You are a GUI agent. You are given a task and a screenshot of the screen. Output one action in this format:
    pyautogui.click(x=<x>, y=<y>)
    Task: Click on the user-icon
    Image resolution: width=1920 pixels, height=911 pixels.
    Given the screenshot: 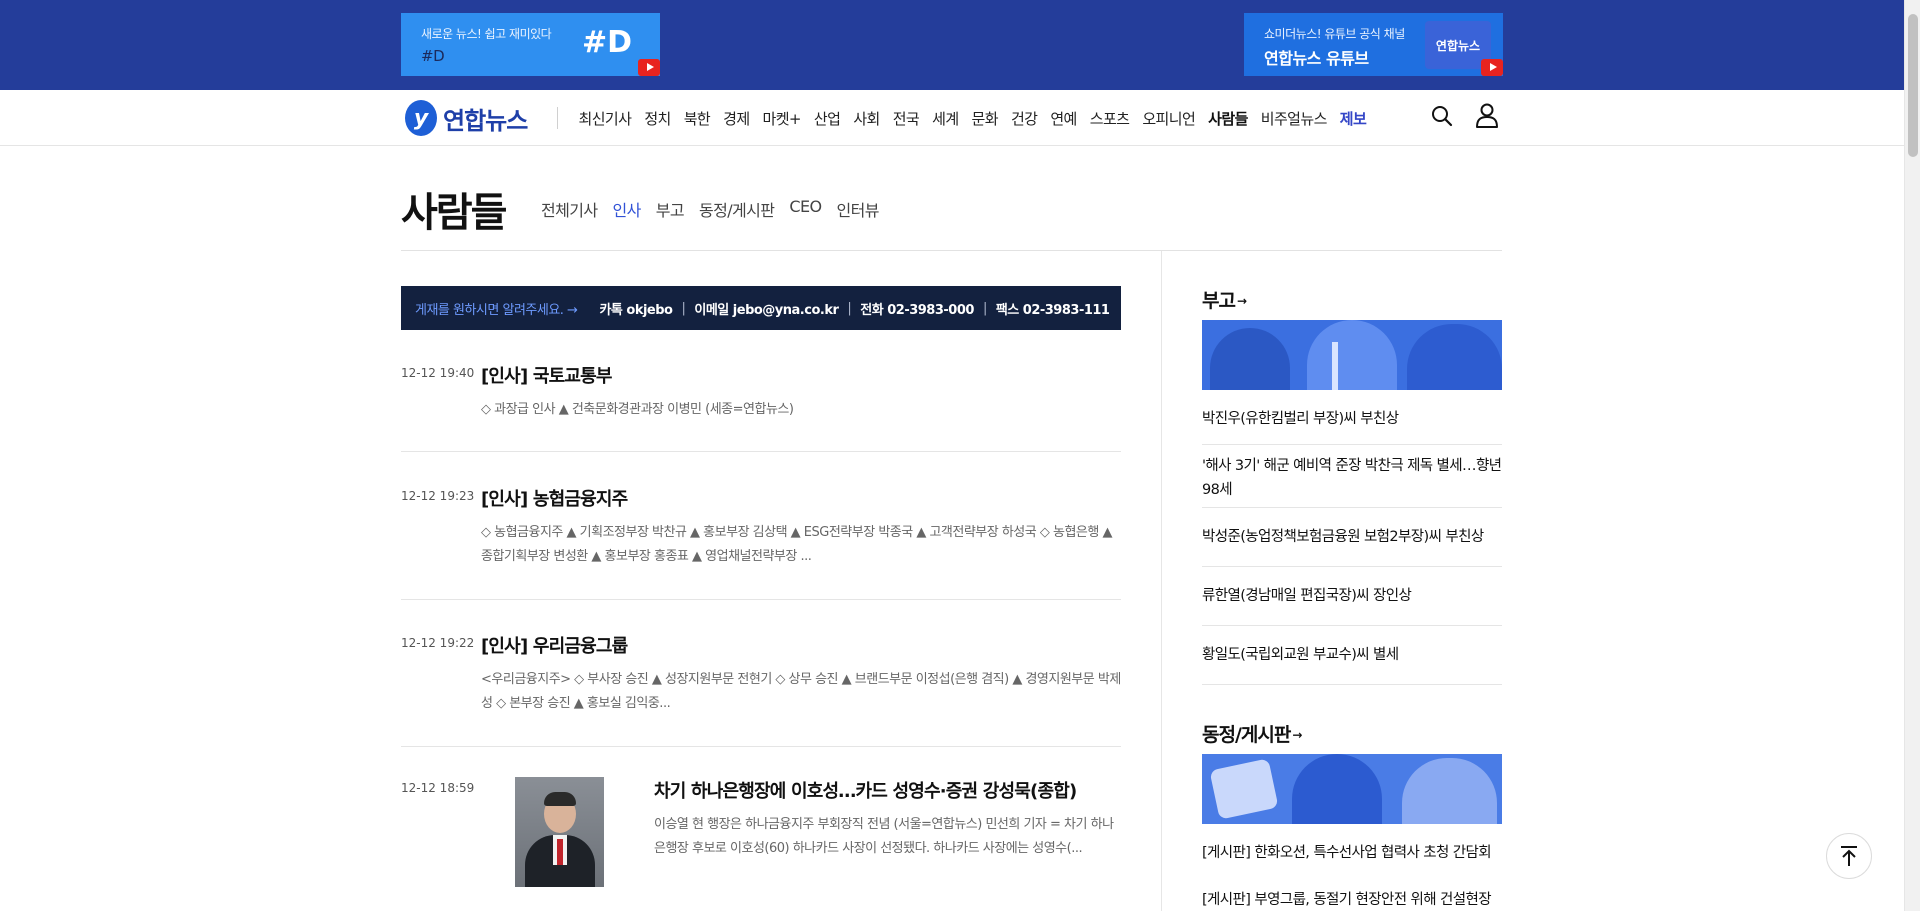 What is the action you would take?
    pyautogui.click(x=1487, y=115)
    